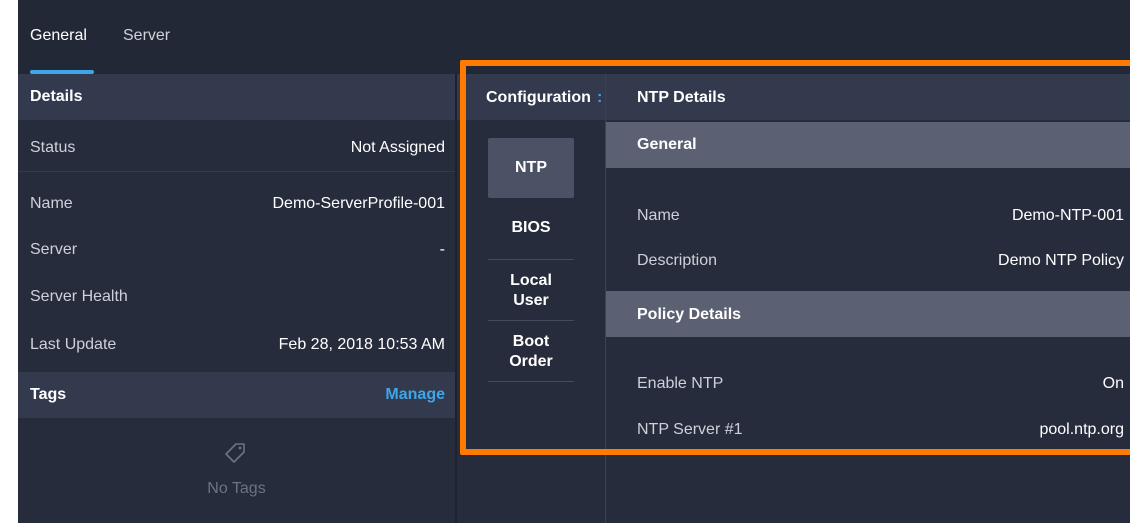  What do you see at coordinates (793, 97) in the screenshot?
I see `configuration-header: Configuration : NTP Details` at bounding box center [793, 97].